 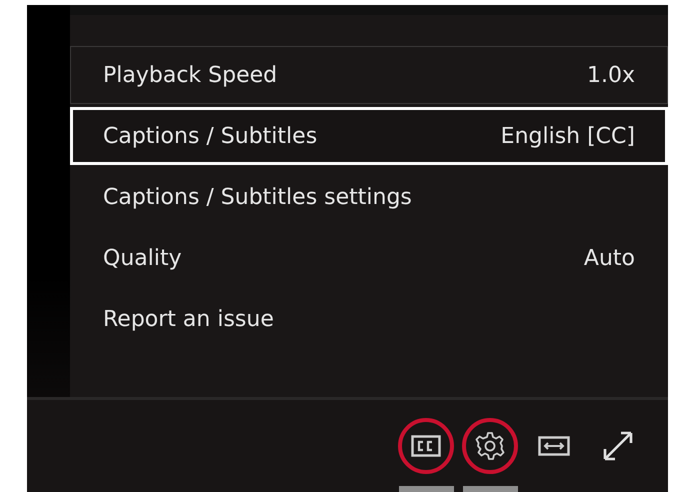 What do you see at coordinates (369, 136) in the screenshot?
I see `menu-item: Captions / Subtitles English [CC]` at bounding box center [369, 136].